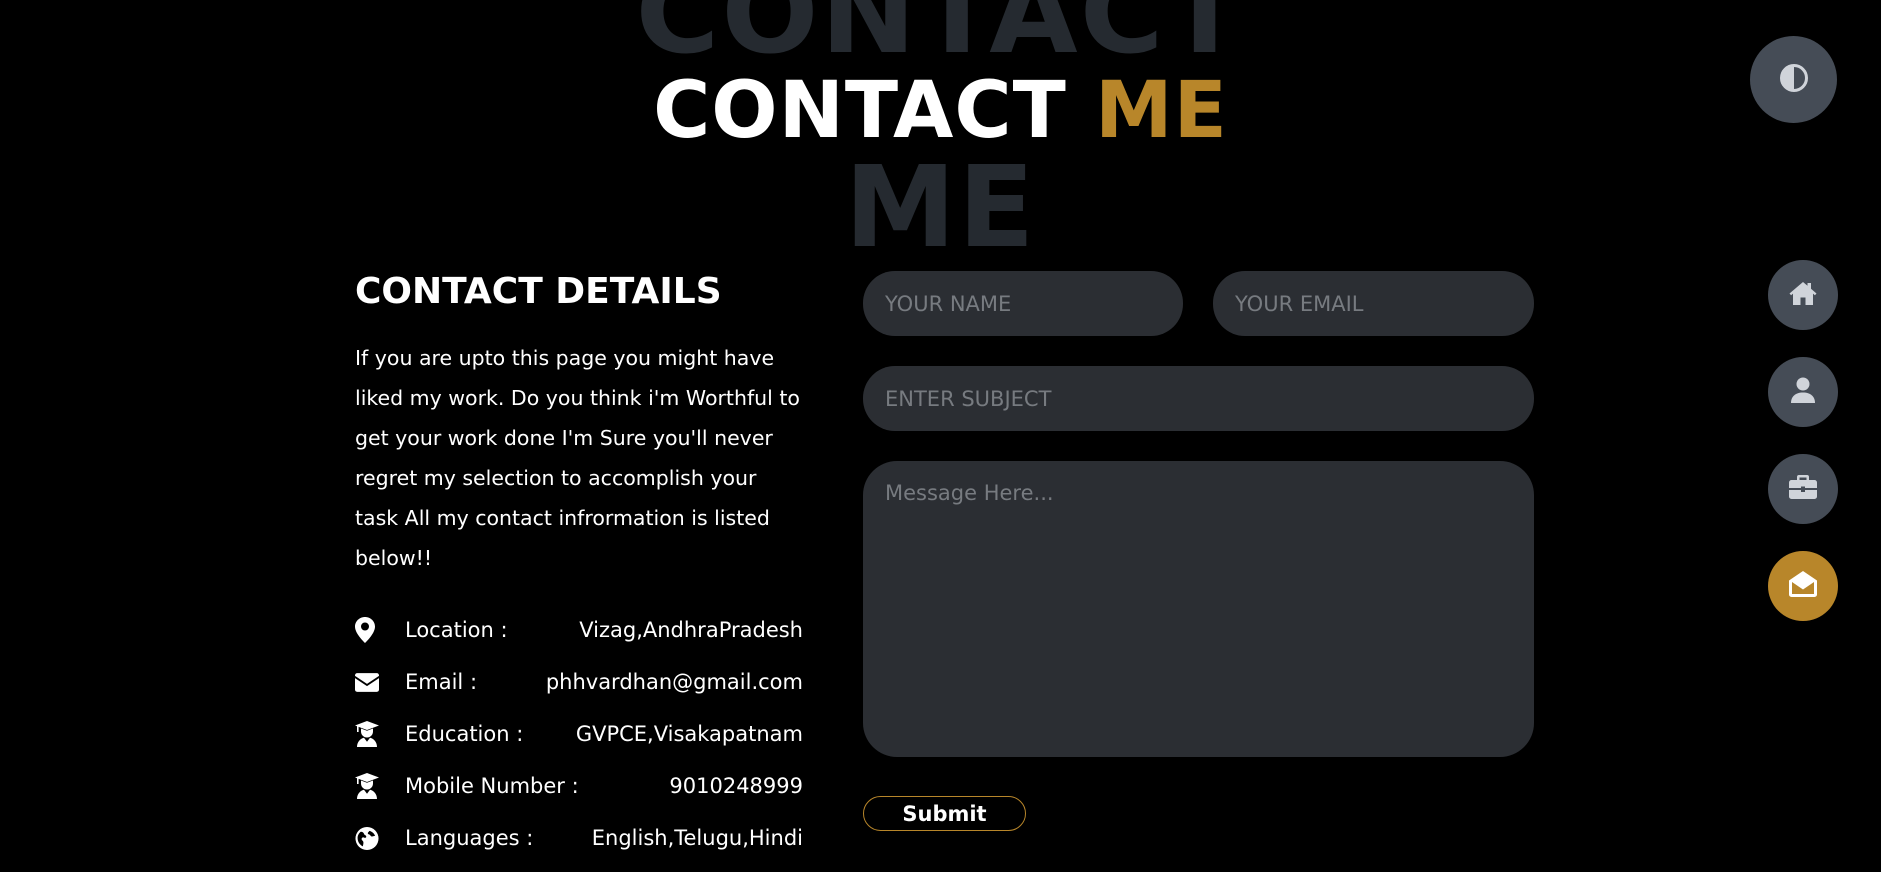 The height and width of the screenshot is (872, 1881). I want to click on briefcase-icon, so click(1803, 489).